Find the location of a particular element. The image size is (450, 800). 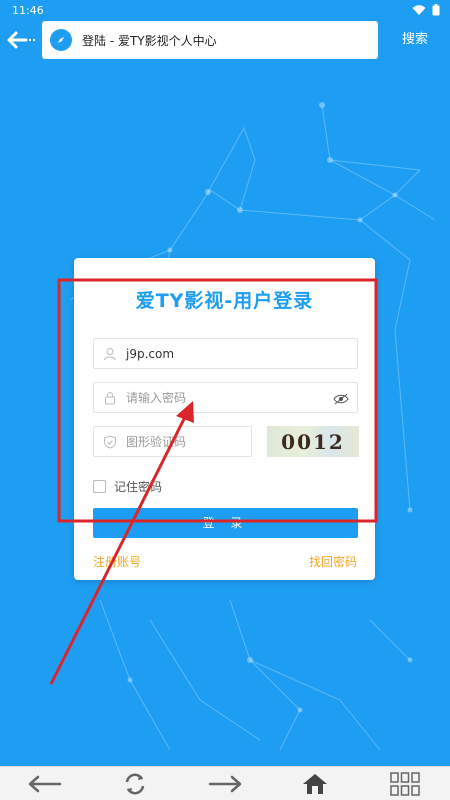

status-icons is located at coordinates (426, 10).